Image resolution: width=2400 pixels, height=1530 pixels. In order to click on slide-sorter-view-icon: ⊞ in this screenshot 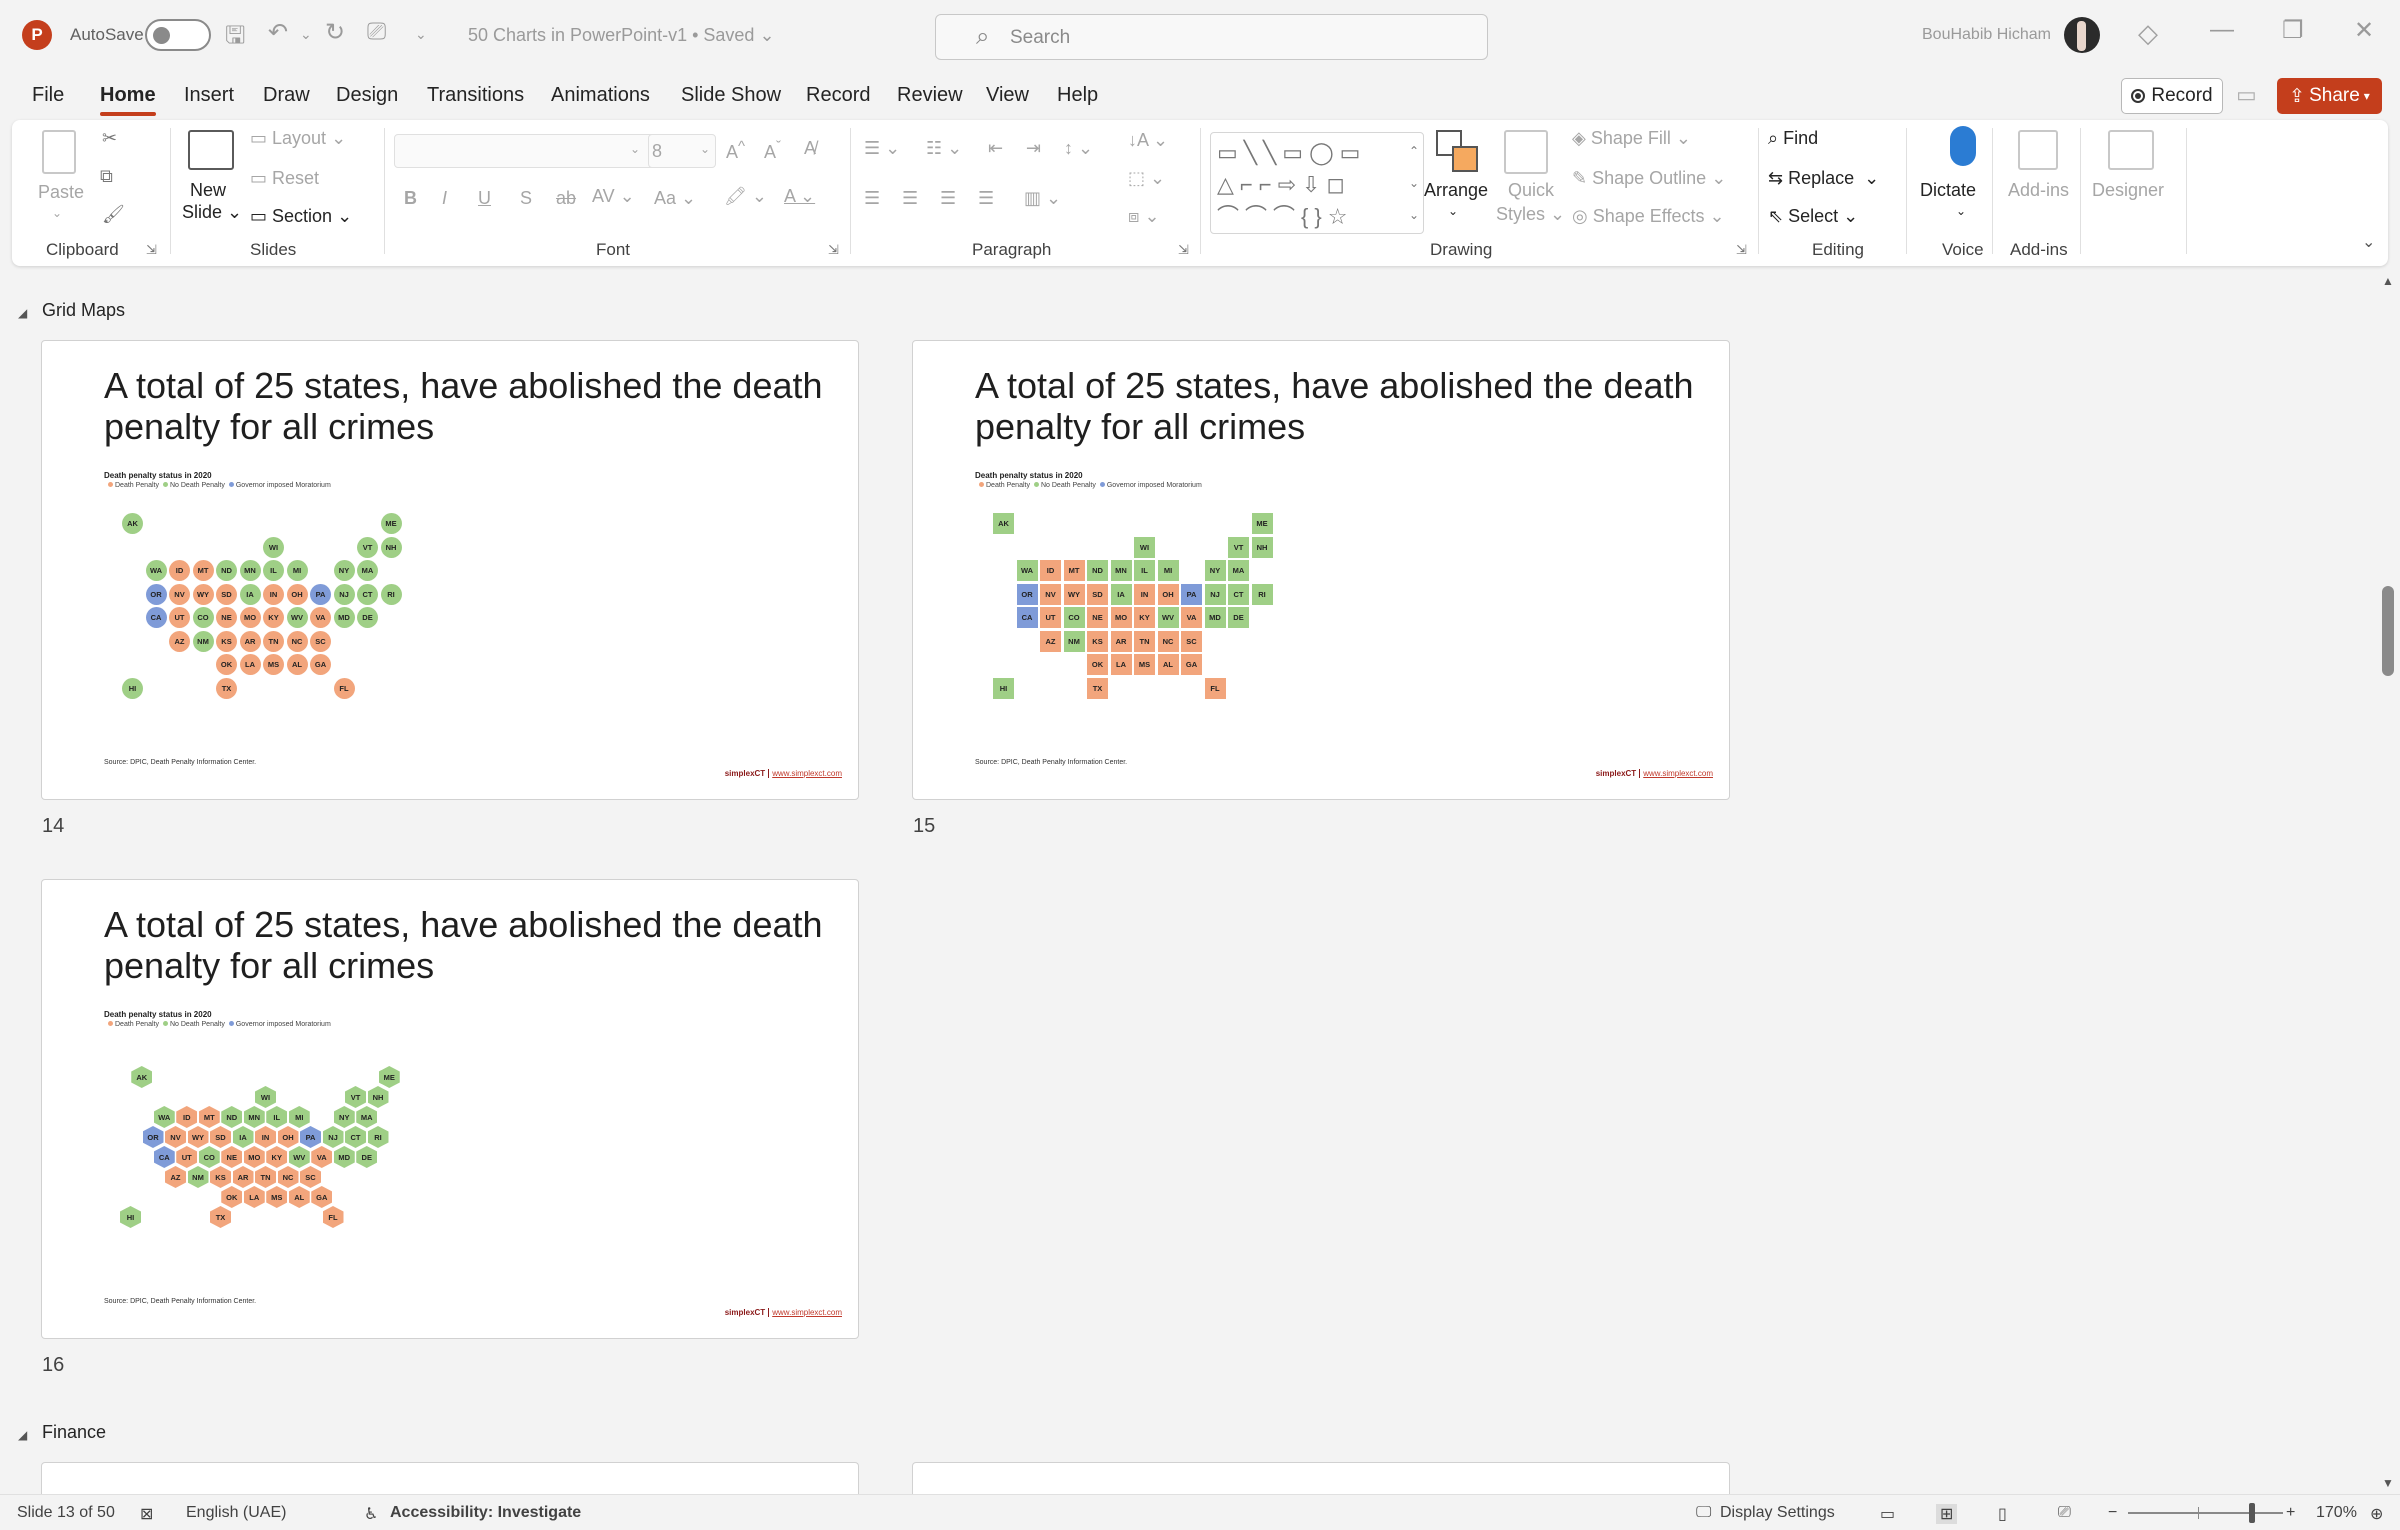, I will do `click(1947, 1514)`.